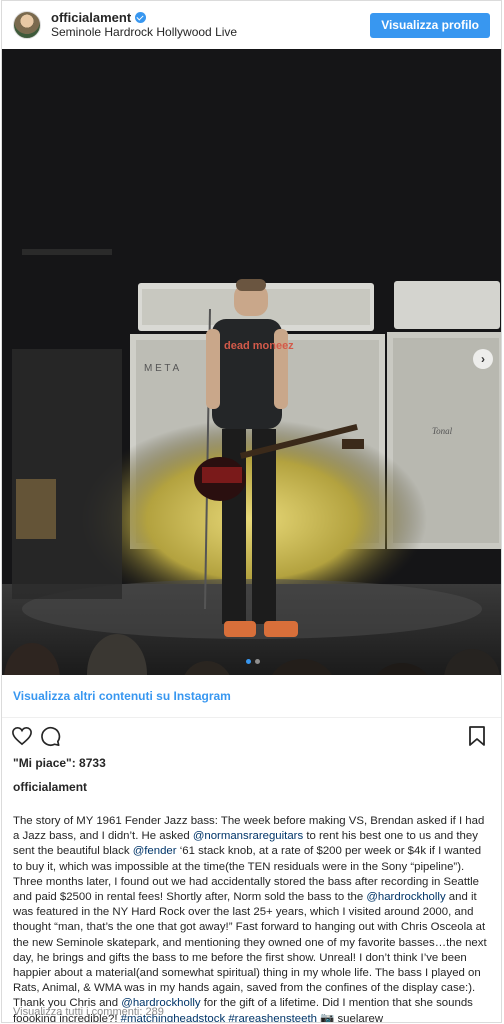 The image size is (504, 1024). What do you see at coordinates (67, 474) in the screenshot?
I see `drum-kit` at bounding box center [67, 474].